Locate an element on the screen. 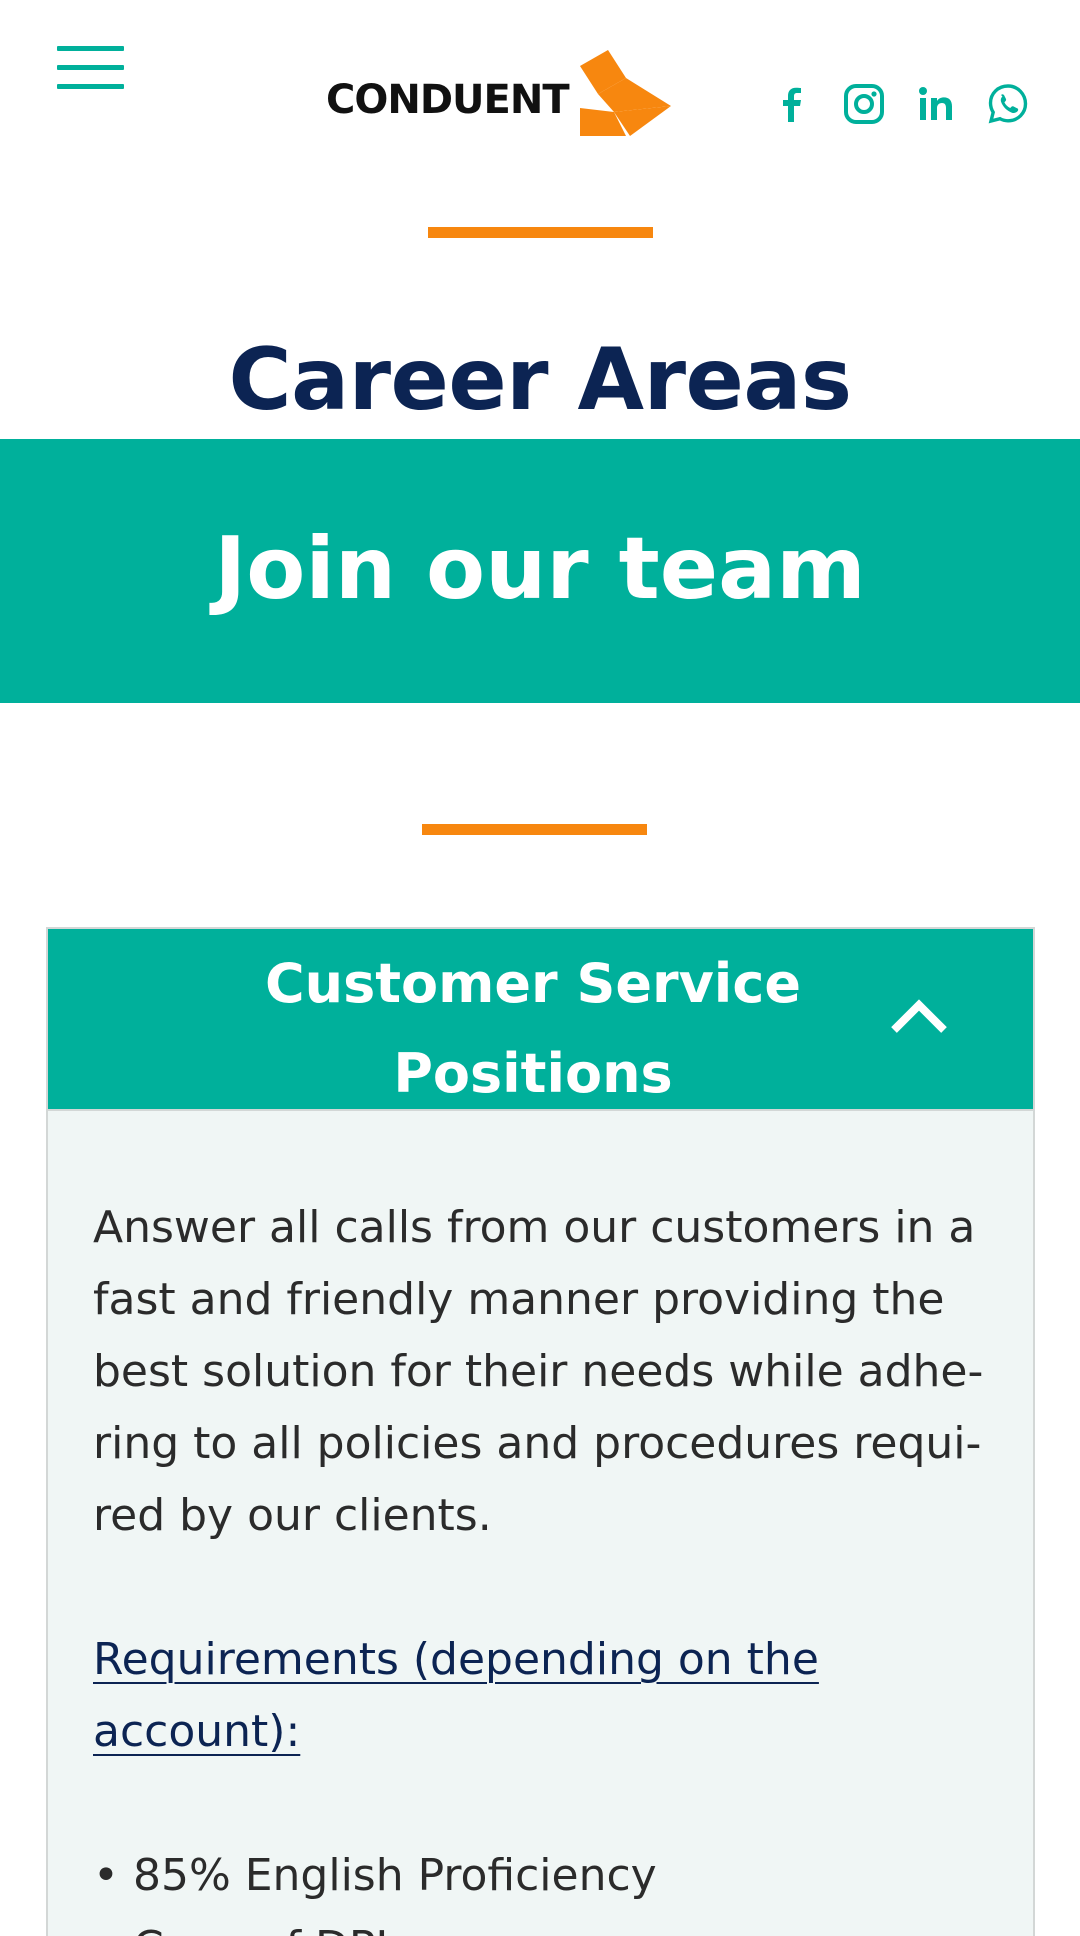 The height and width of the screenshot is (1936, 1080). site-header: CONDUENT is located at coordinates (540, 87).